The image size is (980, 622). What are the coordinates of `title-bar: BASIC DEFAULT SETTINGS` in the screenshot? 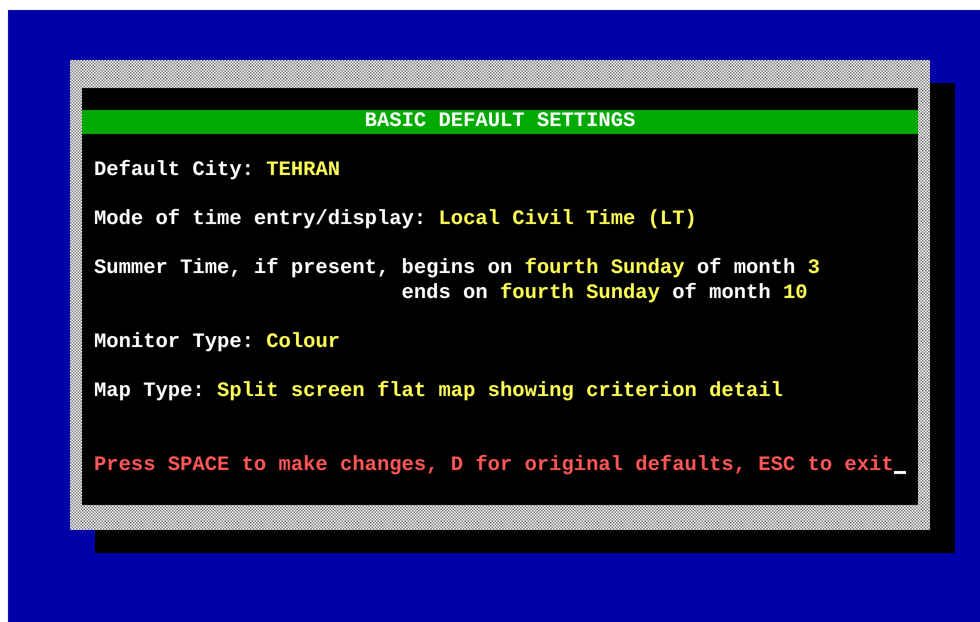 It's located at (500, 122).